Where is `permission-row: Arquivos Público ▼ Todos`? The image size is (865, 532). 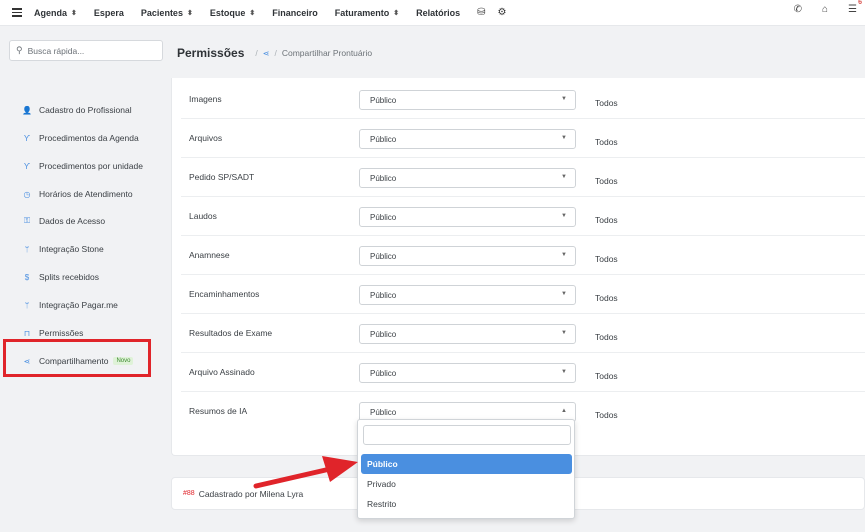
permission-row: Arquivos Público ▼ Todos is located at coordinates (523, 138).